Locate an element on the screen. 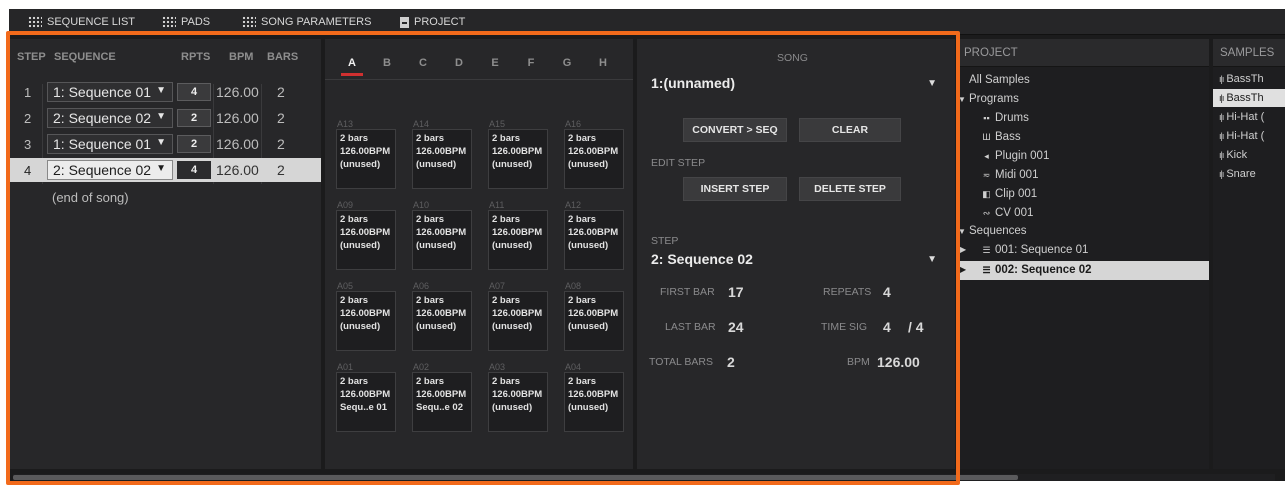  sequence-row: 2 2: Sequence 02 ▼ 2 126.00 2 is located at coordinates (165, 118).